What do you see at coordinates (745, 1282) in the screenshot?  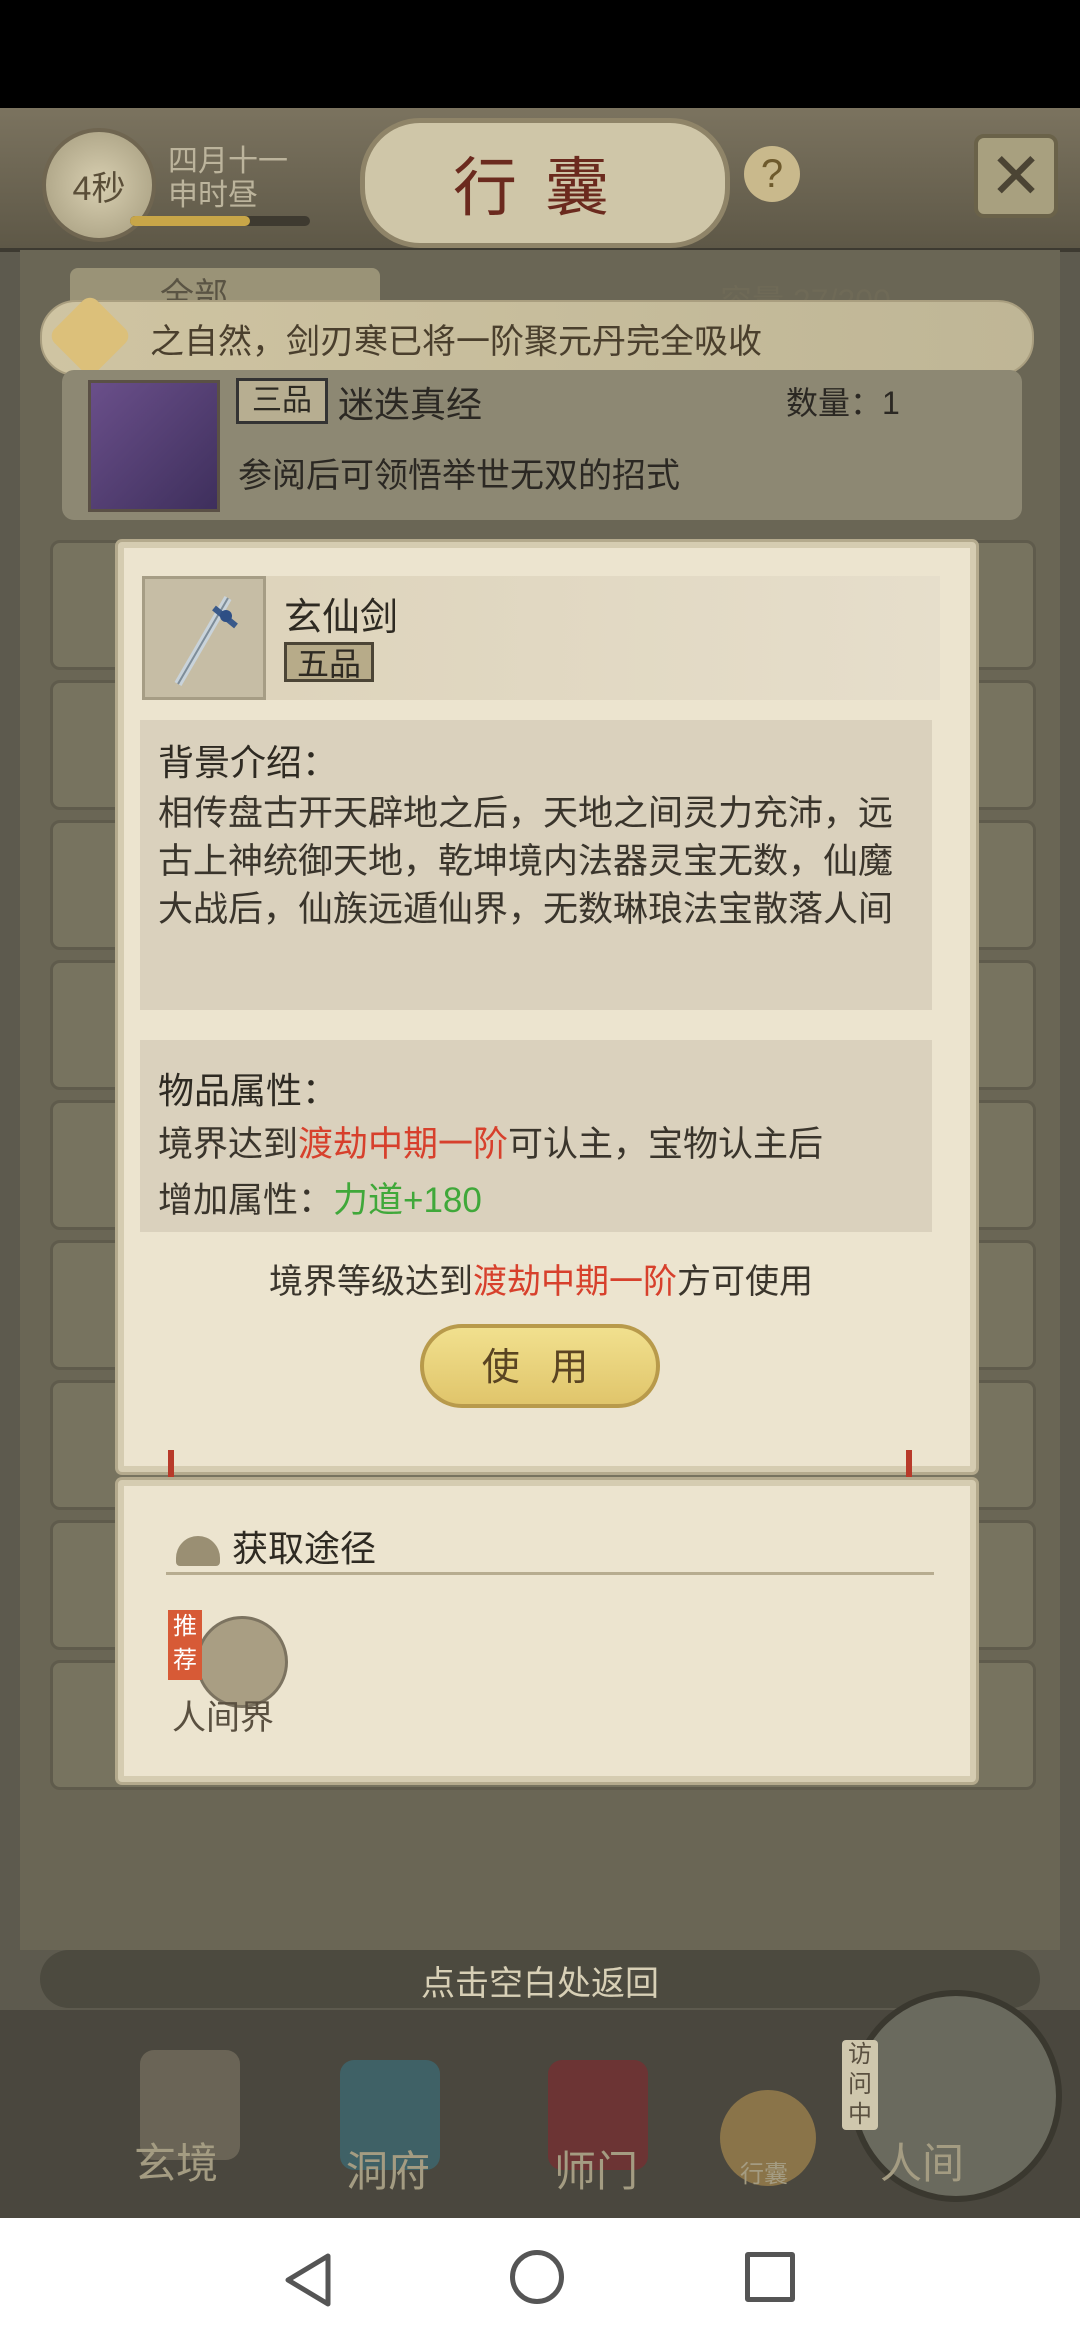 I see `req-text: 方可使用` at bounding box center [745, 1282].